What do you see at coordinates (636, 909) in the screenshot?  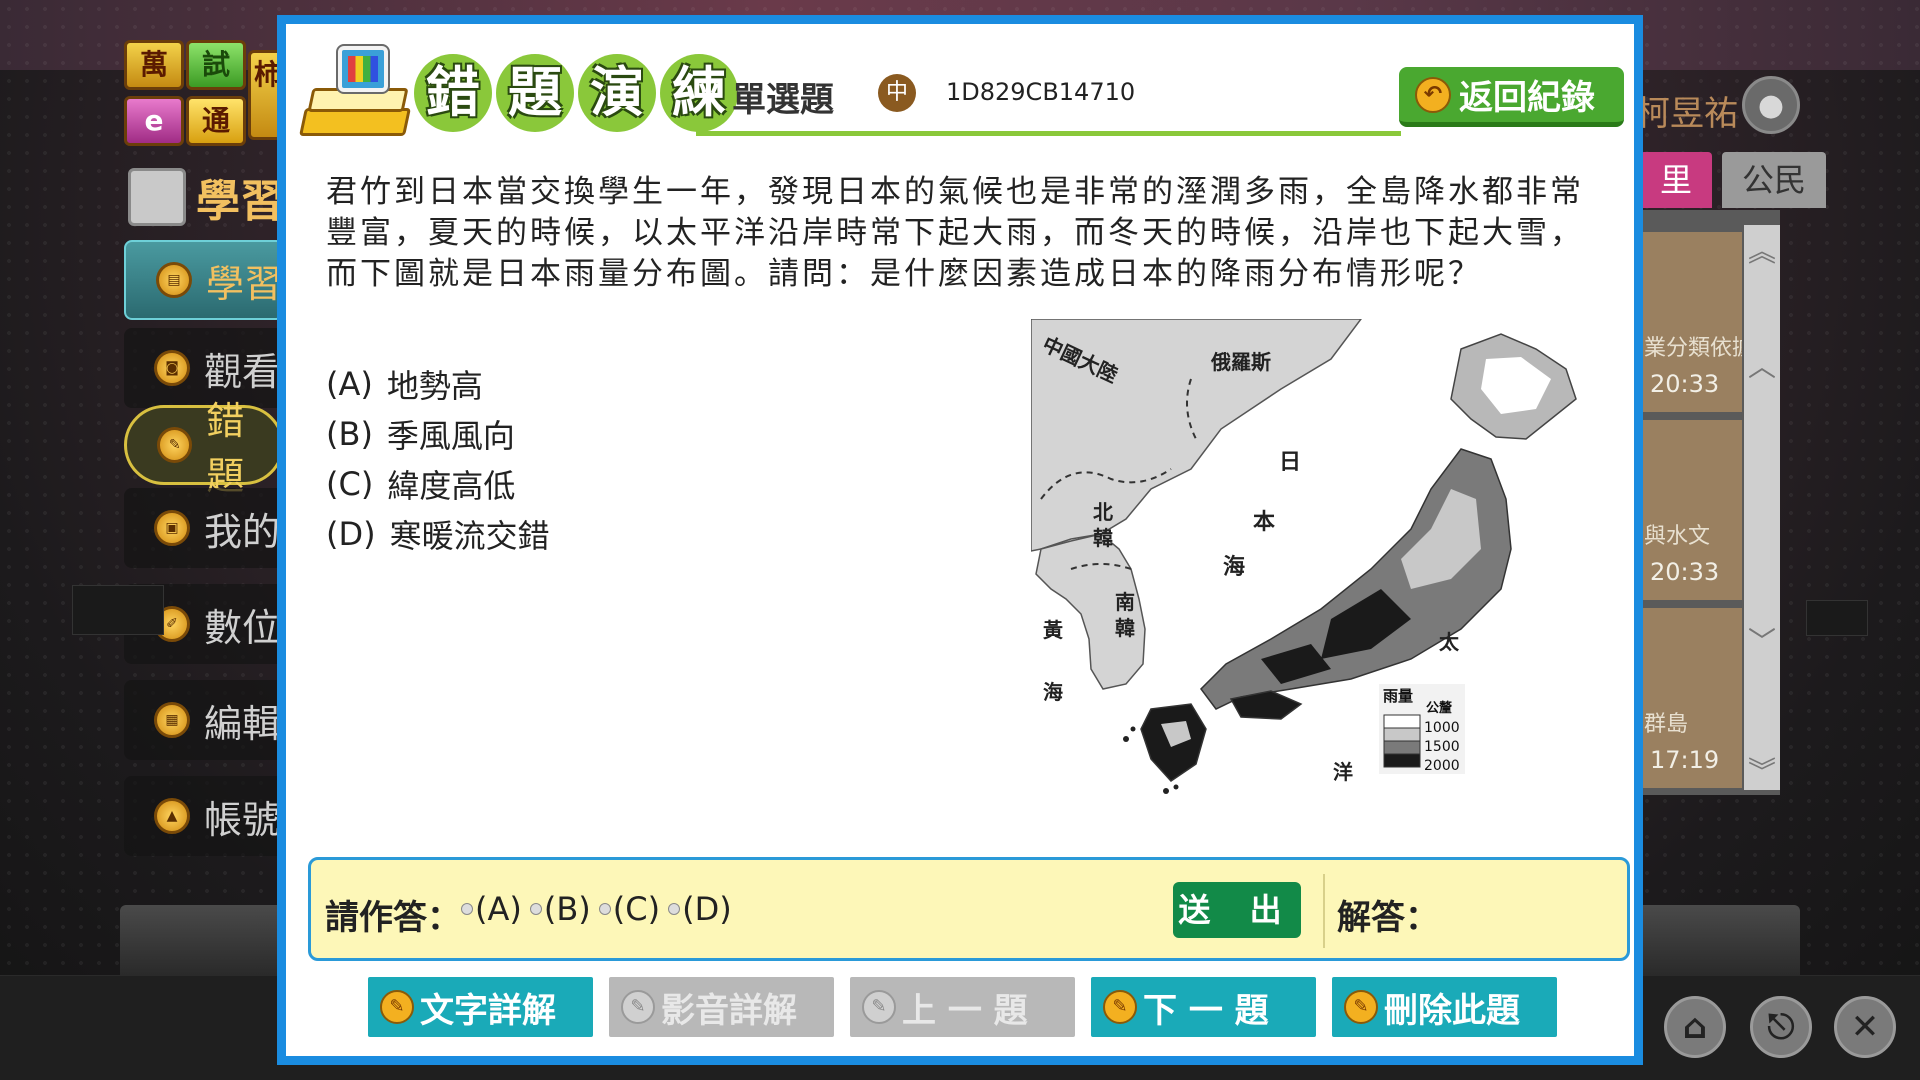 I see `choice-label: (C)` at bounding box center [636, 909].